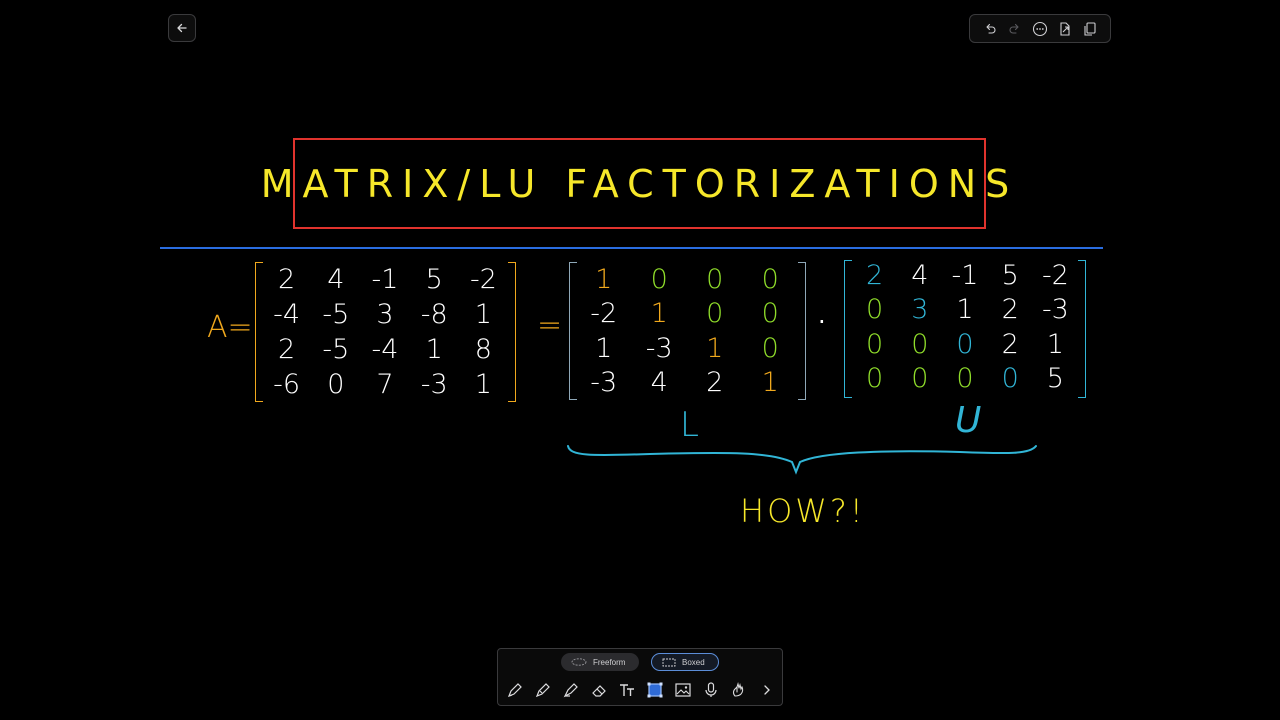 Image resolution: width=1280 pixels, height=720 pixels. I want to click on image-icon, so click(683, 690).